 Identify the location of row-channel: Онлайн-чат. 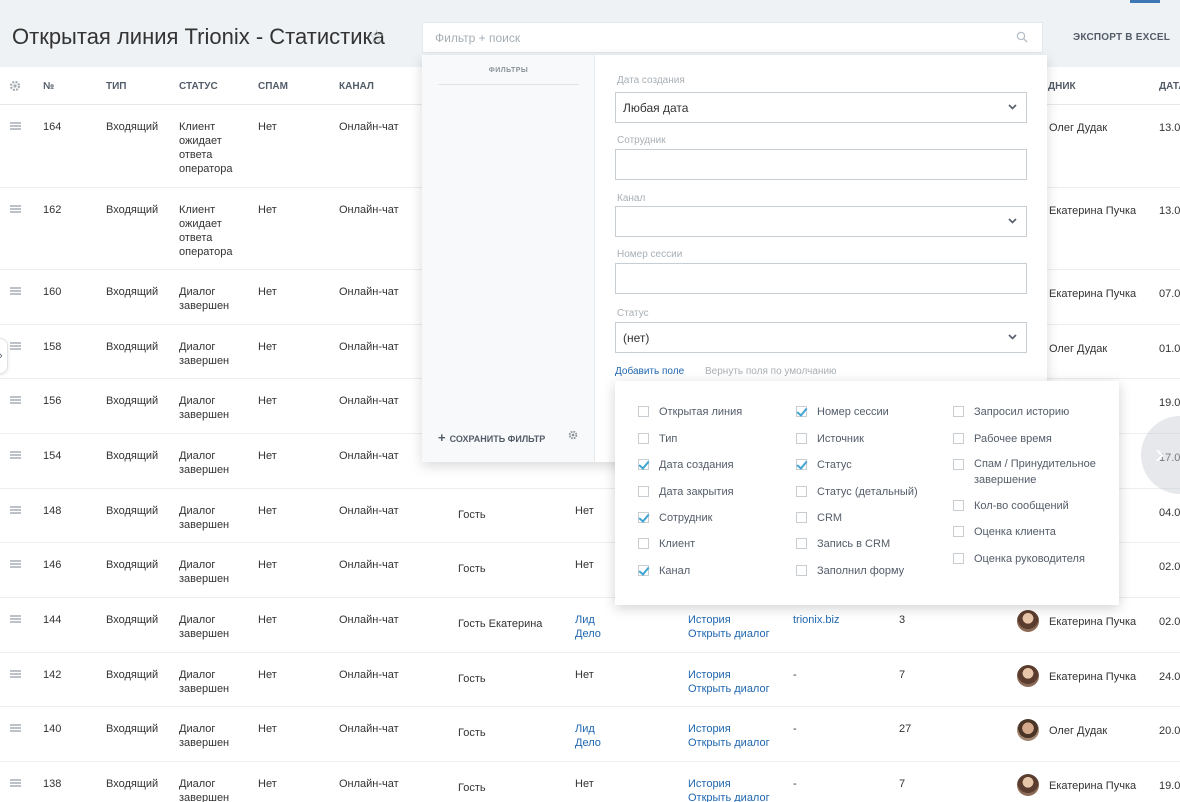
(369, 565).